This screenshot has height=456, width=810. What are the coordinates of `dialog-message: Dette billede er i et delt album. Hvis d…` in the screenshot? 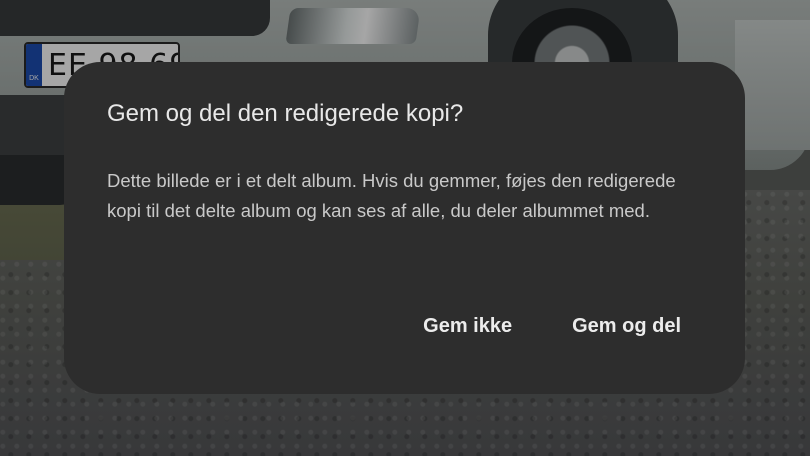 It's located at (391, 195).